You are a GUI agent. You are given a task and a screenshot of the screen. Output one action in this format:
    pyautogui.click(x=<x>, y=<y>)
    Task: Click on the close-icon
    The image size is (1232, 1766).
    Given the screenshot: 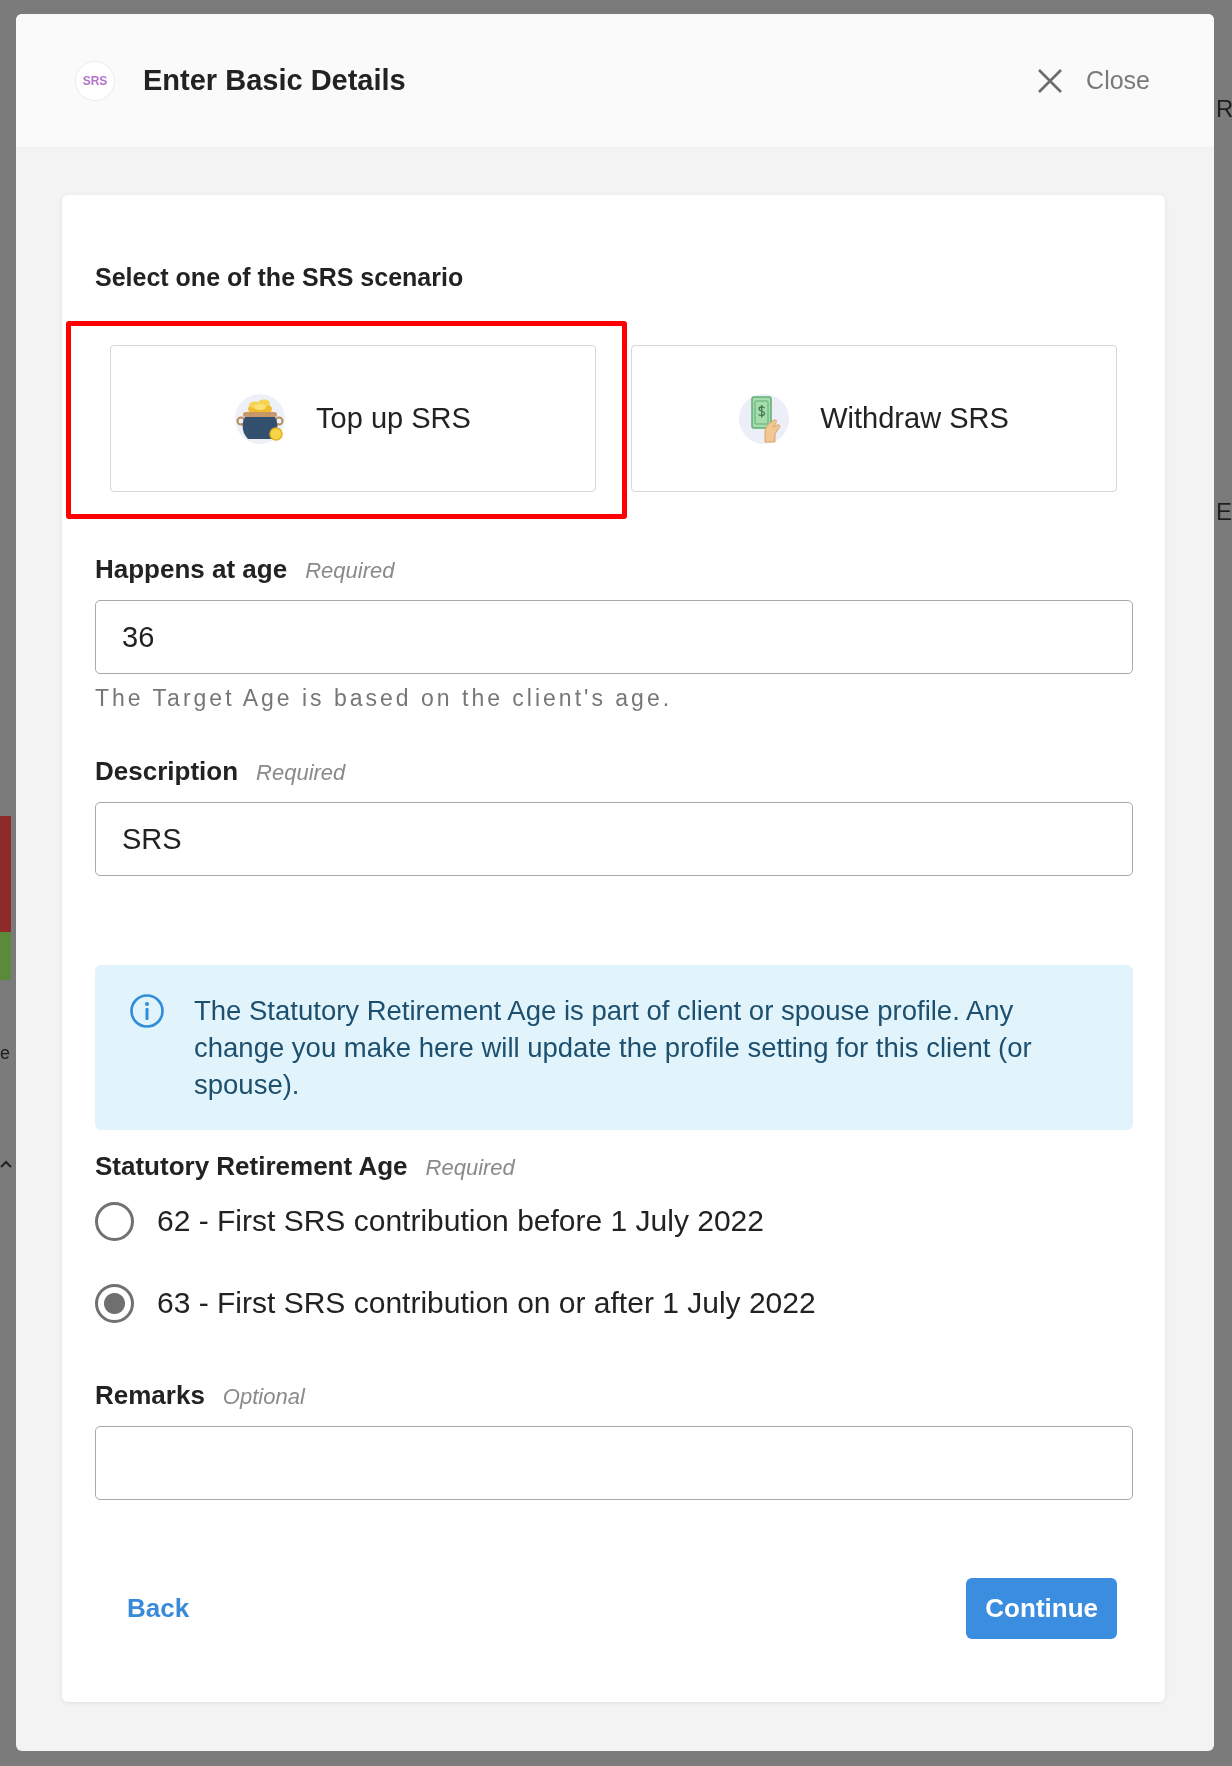 What is the action you would take?
    pyautogui.click(x=1050, y=80)
    